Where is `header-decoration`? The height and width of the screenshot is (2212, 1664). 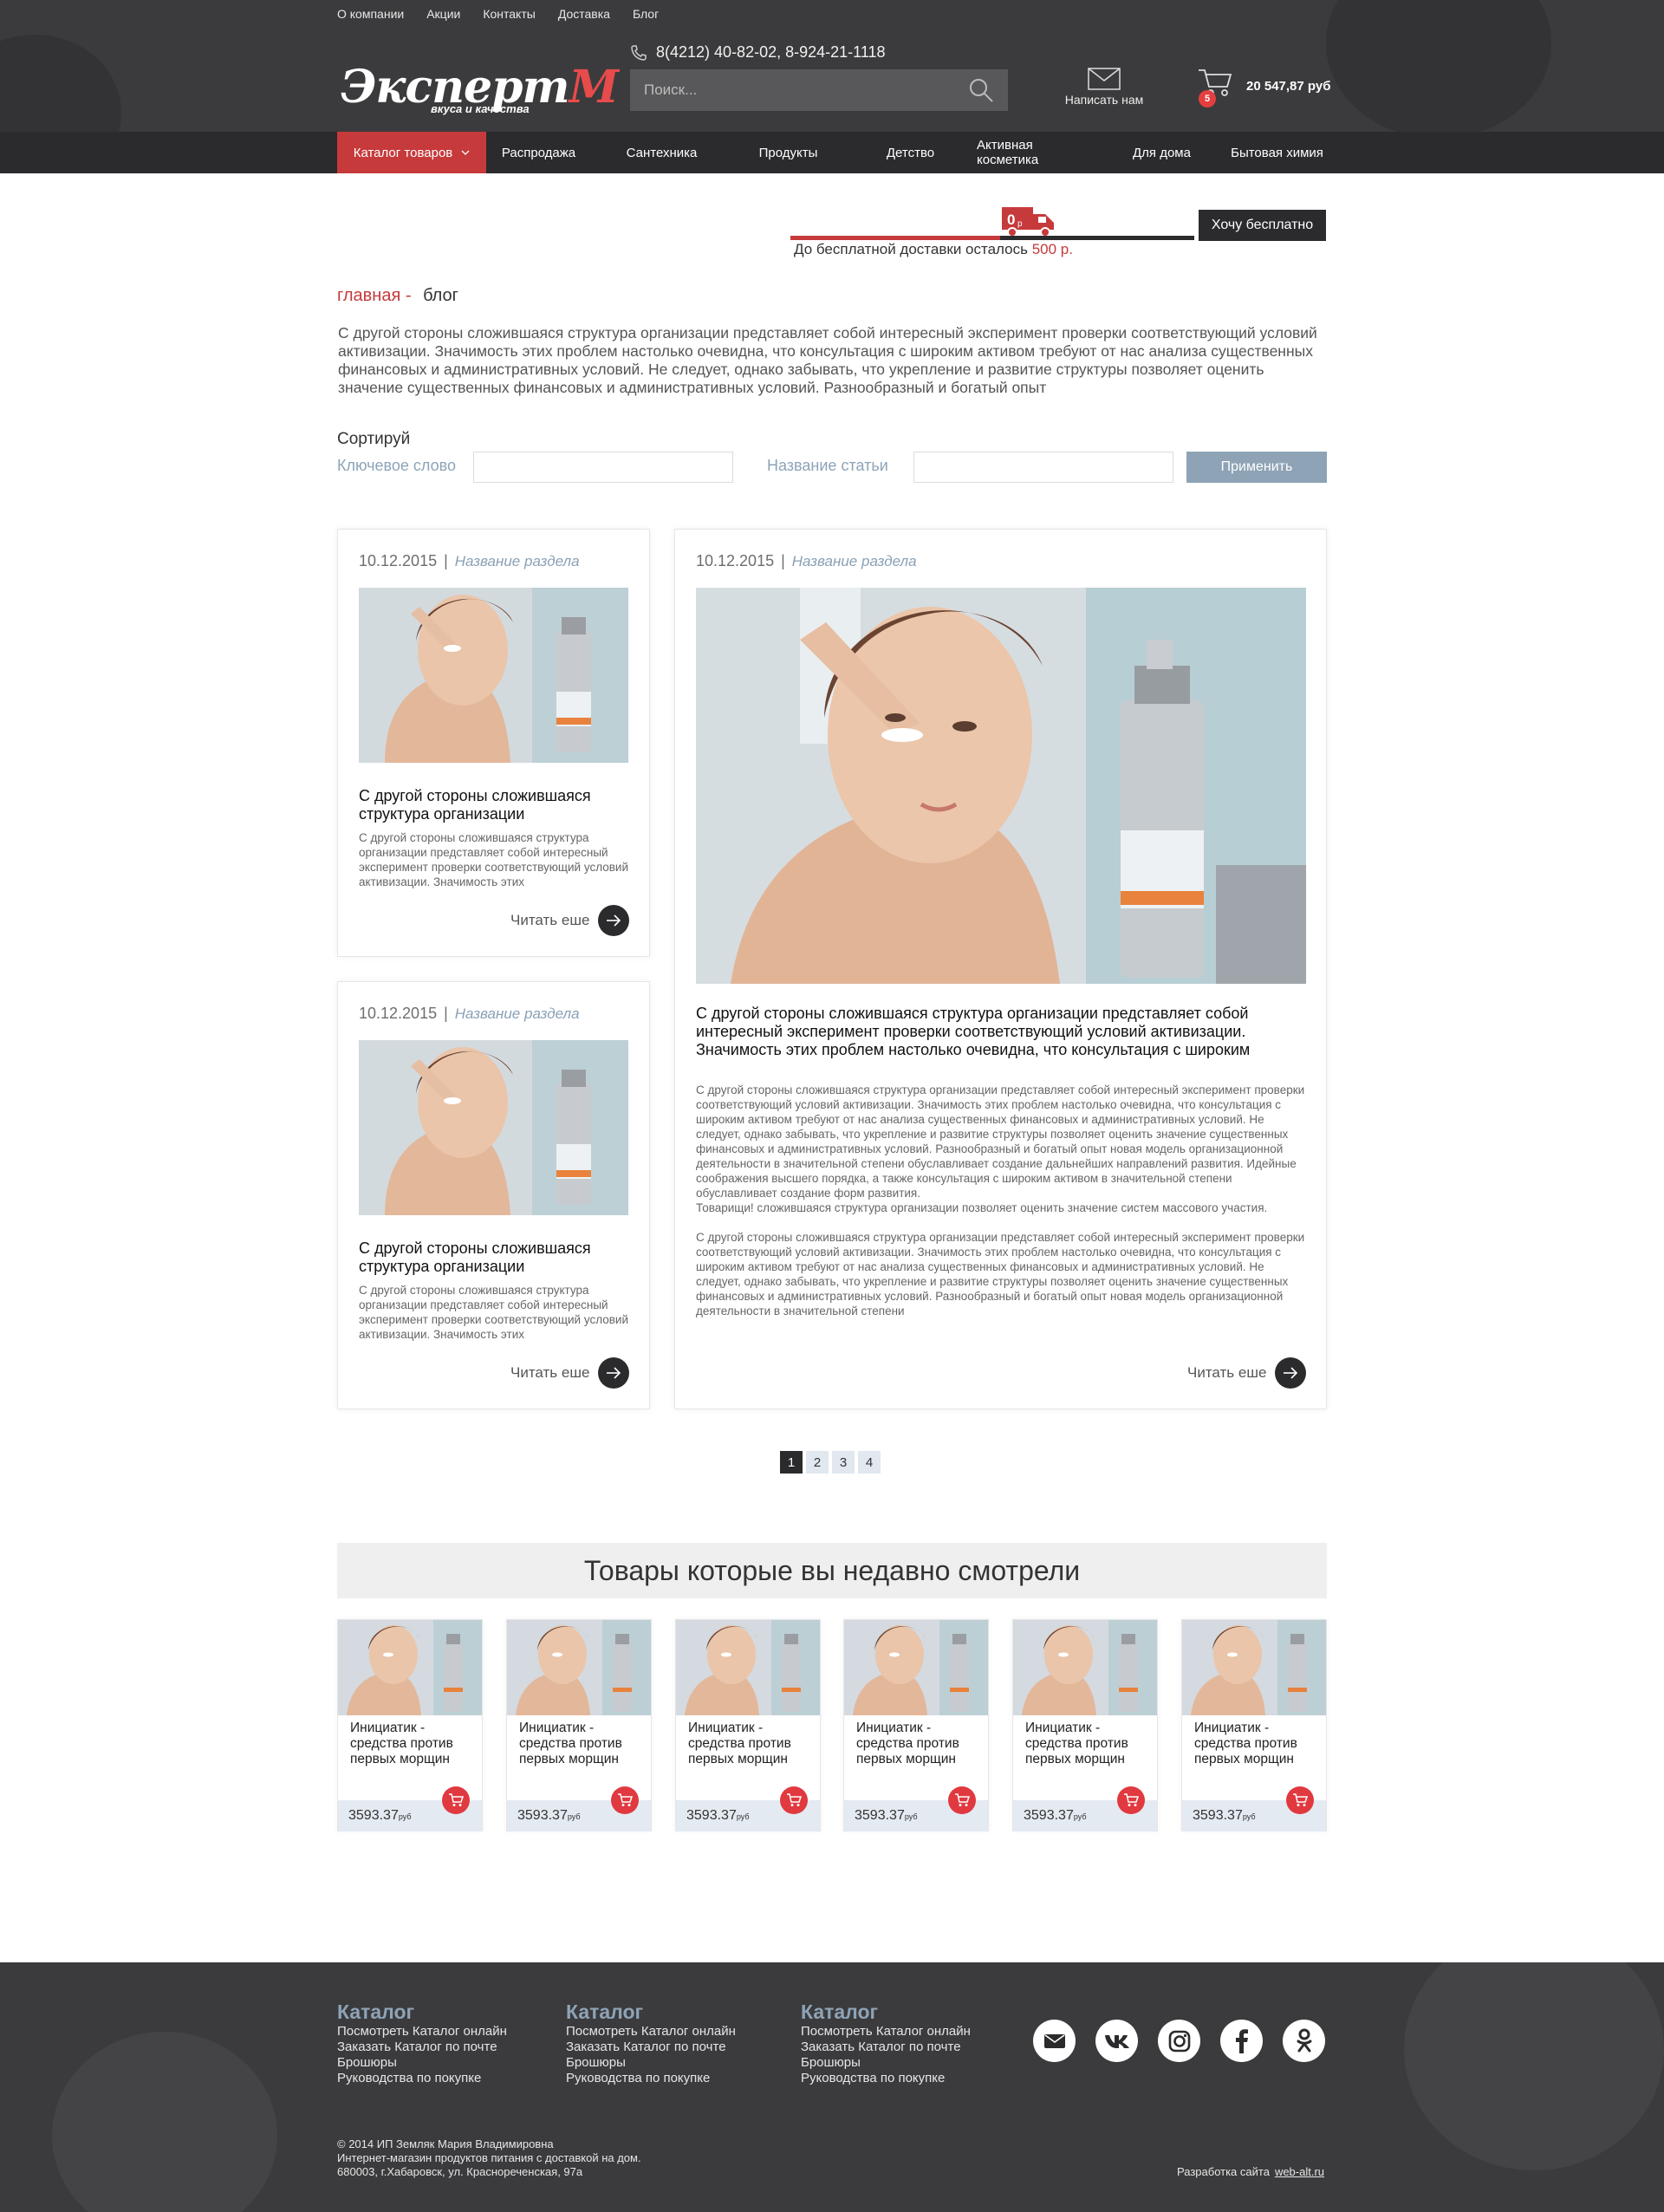
header-decoration is located at coordinates (60, 83).